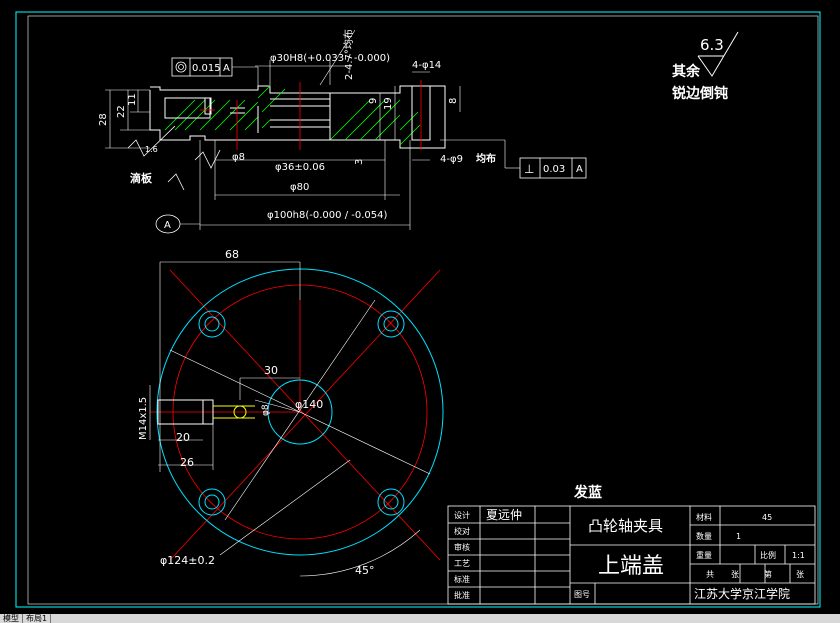 This screenshot has height=623, width=840. What do you see at coordinates (462, 515) in the screenshot?
I see `tb-label-design: 设计` at bounding box center [462, 515].